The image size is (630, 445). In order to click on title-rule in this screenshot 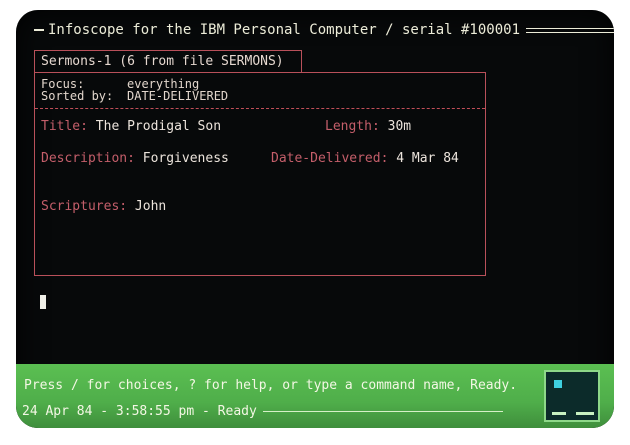, I will do `click(570, 30)`.